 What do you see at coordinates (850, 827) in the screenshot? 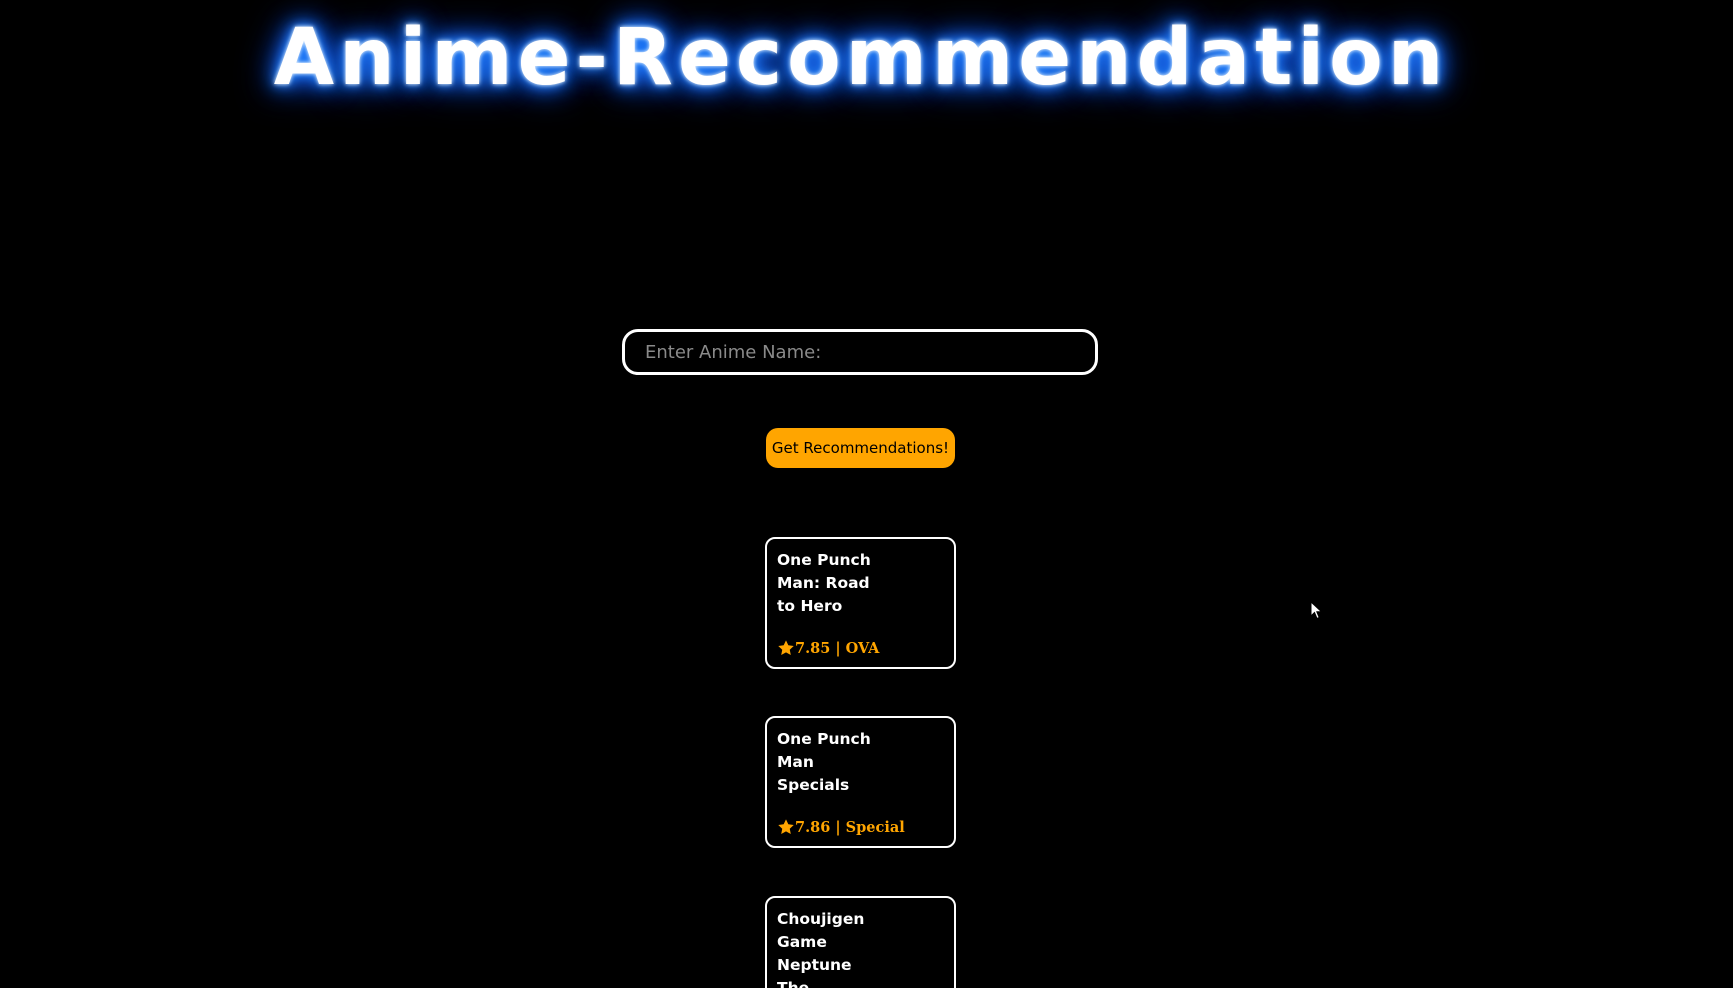
I see `result-rating-type: 7.86 | Special` at bounding box center [850, 827].